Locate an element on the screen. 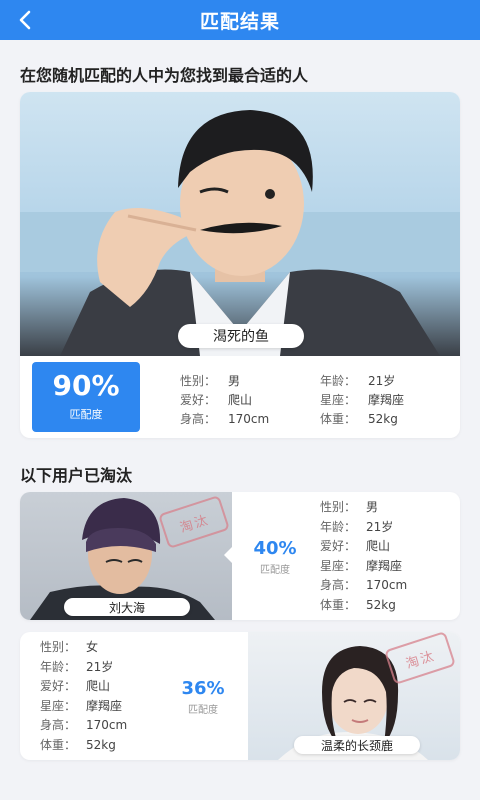 This screenshot has height=800, width=480. top-nav-bar: 匹配结果 is located at coordinates (240, 20).